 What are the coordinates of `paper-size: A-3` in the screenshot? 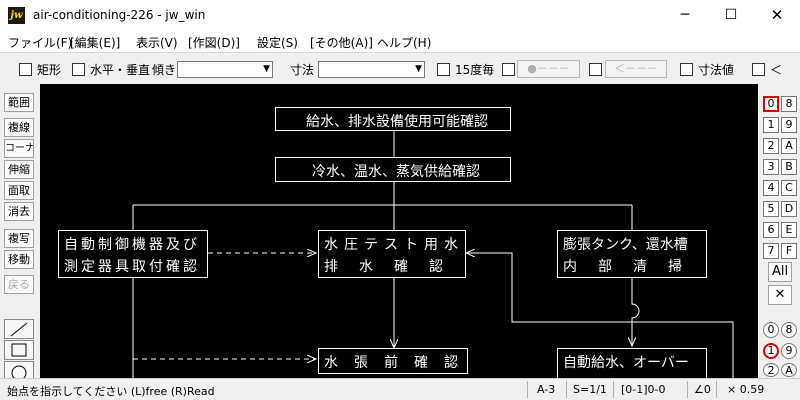 It's located at (546, 389).